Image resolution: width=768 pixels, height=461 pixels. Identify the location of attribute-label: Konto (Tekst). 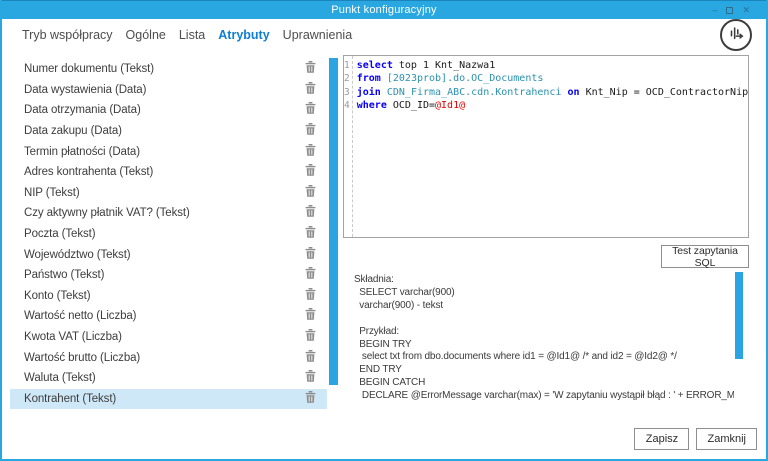
(57, 295).